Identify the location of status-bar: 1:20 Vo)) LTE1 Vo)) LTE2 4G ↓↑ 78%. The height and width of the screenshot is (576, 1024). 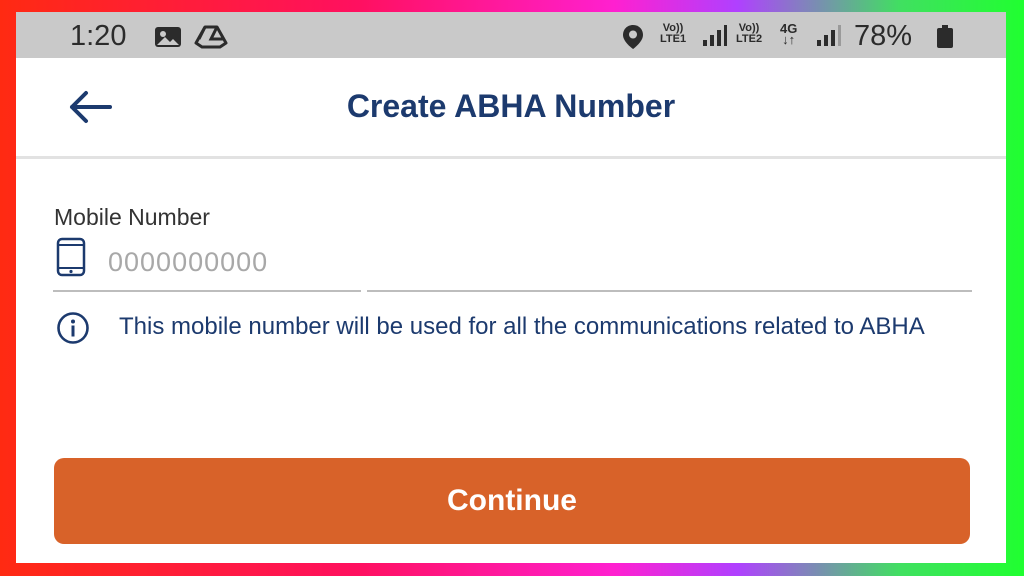
(511, 35).